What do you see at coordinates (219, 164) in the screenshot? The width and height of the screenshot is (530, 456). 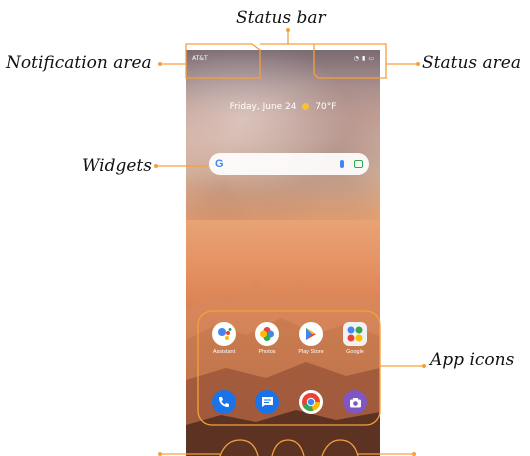 I see `google-logo-icon: G` at bounding box center [219, 164].